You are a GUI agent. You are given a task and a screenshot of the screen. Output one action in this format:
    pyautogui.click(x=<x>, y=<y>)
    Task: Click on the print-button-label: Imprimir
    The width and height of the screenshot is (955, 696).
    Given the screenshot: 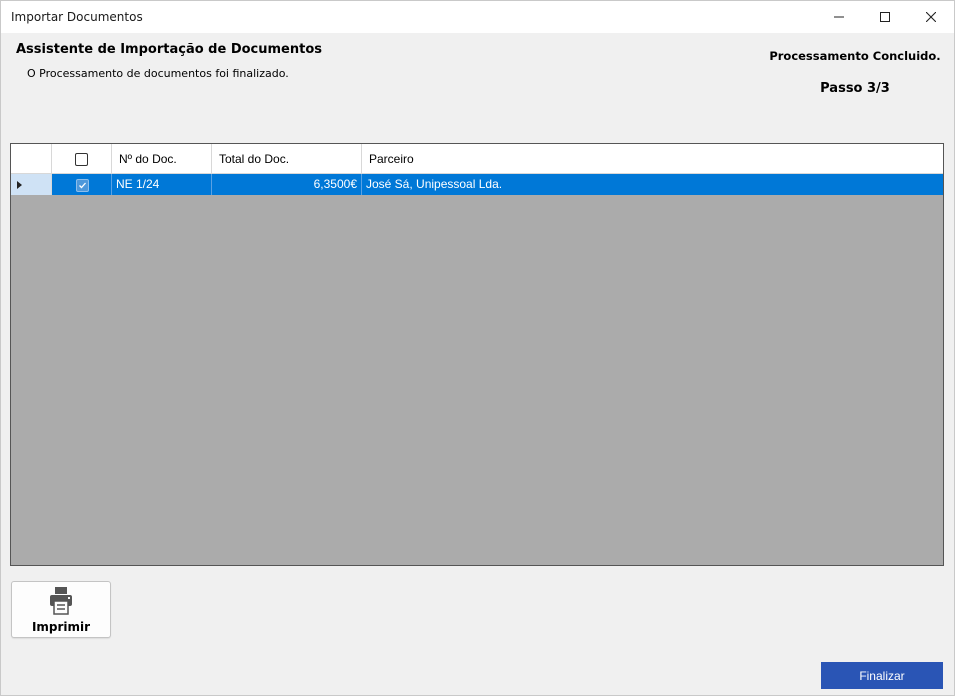 What is the action you would take?
    pyautogui.click(x=61, y=627)
    